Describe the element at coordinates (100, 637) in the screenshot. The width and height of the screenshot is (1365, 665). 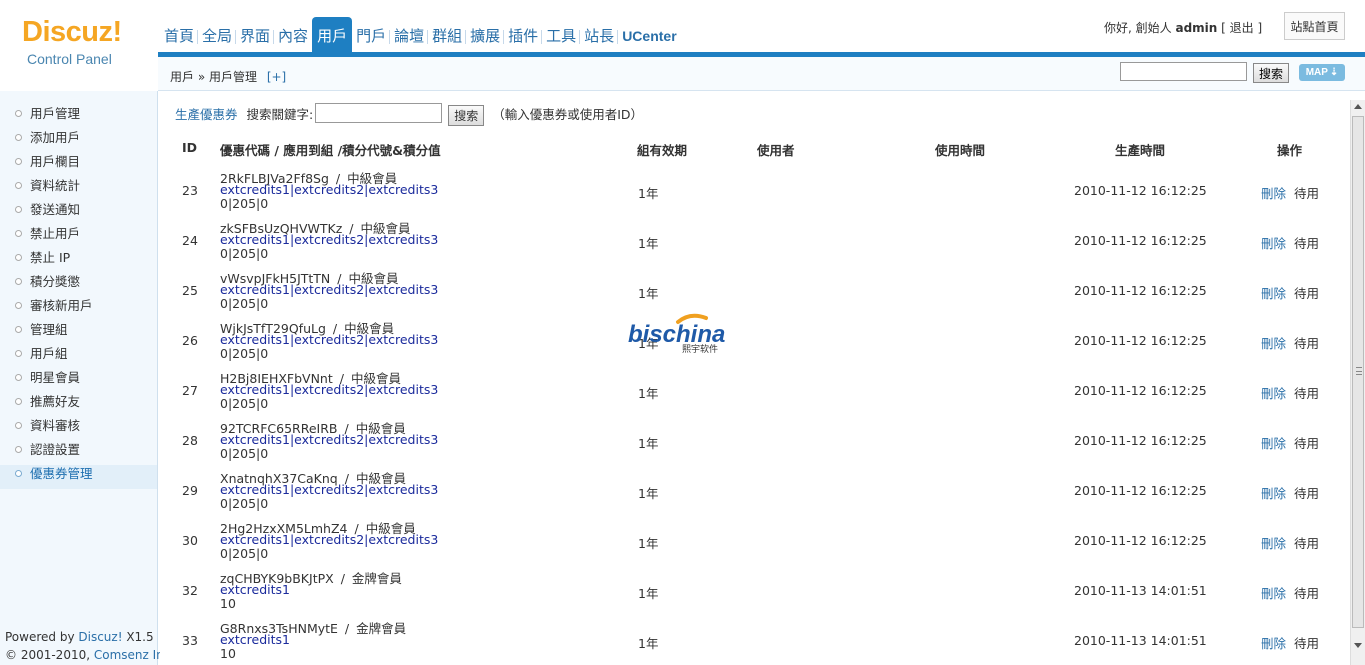
I see `discuz-link: Discuz!` at that location.